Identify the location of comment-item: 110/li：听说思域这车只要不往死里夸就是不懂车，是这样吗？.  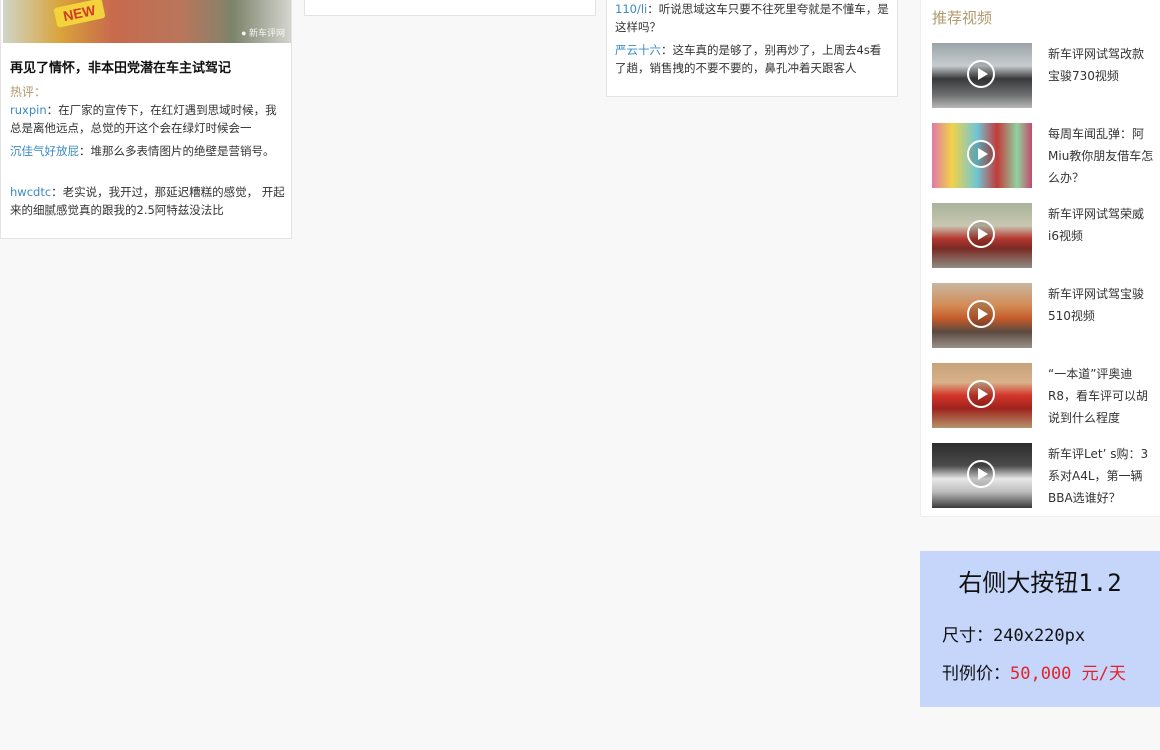
(753, 18).